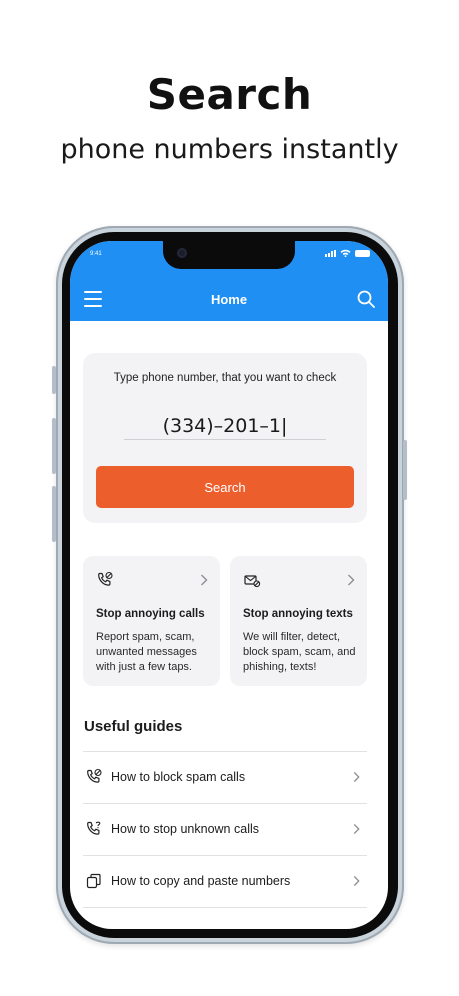 The width and height of the screenshot is (459, 996). What do you see at coordinates (229, 299) in the screenshot?
I see `page-title: Home` at bounding box center [229, 299].